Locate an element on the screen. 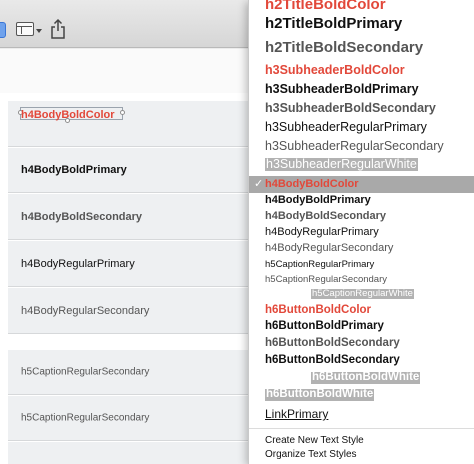 Image resolution: width=474 pixels, height=464 pixels. menu-item-h4-body-regular-primary: h4BodyRegularPrimary is located at coordinates (361, 233).